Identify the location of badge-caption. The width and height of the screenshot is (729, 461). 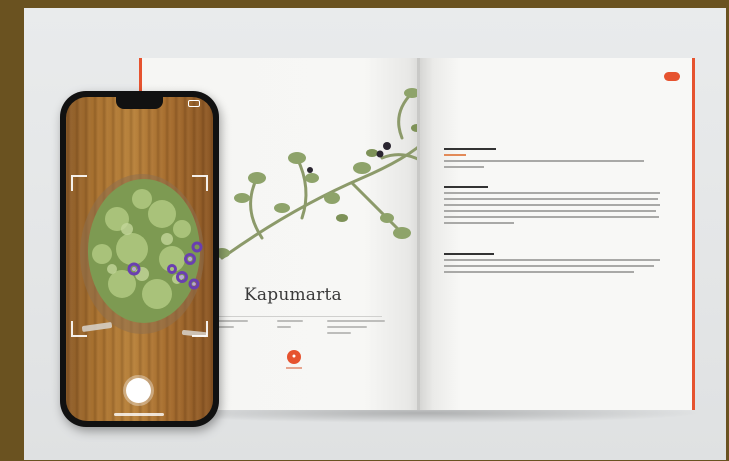
(294, 368).